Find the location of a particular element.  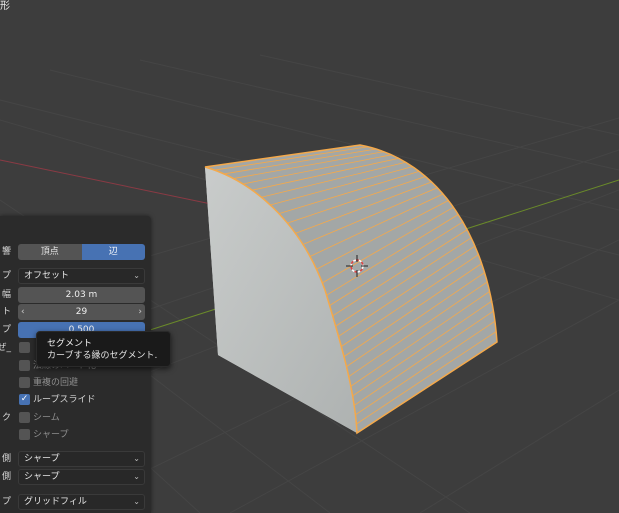

mark-label: ク is located at coordinates (6, 418).